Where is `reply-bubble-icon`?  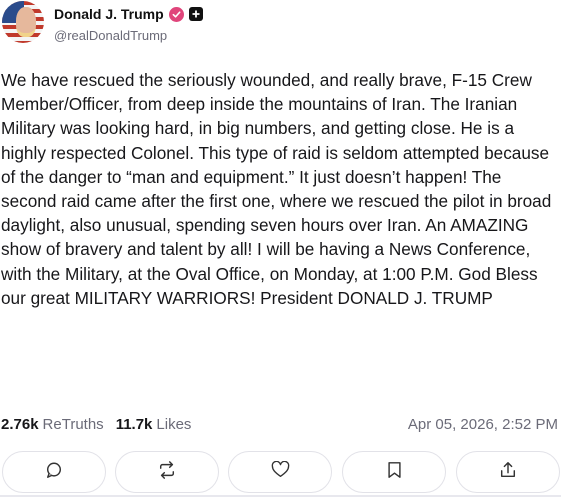 reply-bubble-icon is located at coordinates (54, 472).